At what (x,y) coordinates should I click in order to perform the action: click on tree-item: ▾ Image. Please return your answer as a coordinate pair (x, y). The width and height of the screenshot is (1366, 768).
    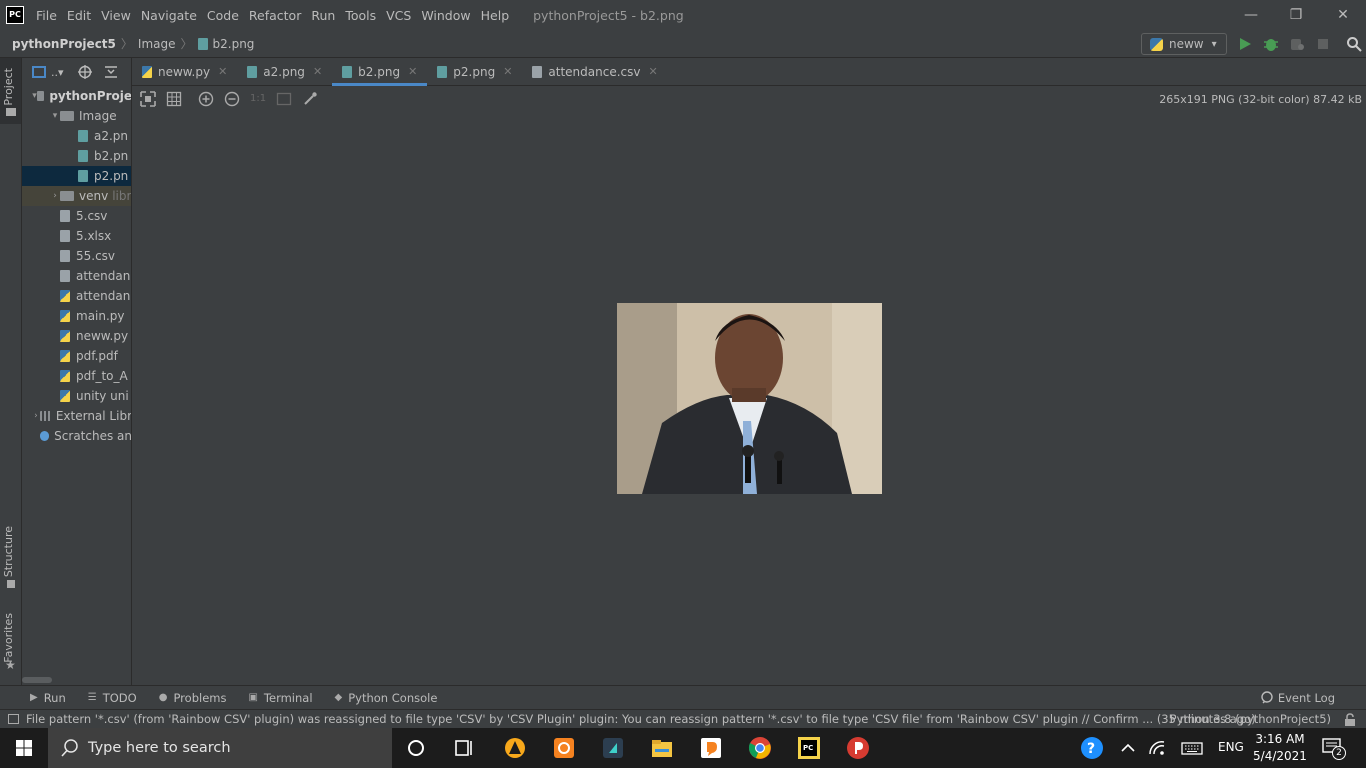
    Looking at the image, I should click on (76, 116).